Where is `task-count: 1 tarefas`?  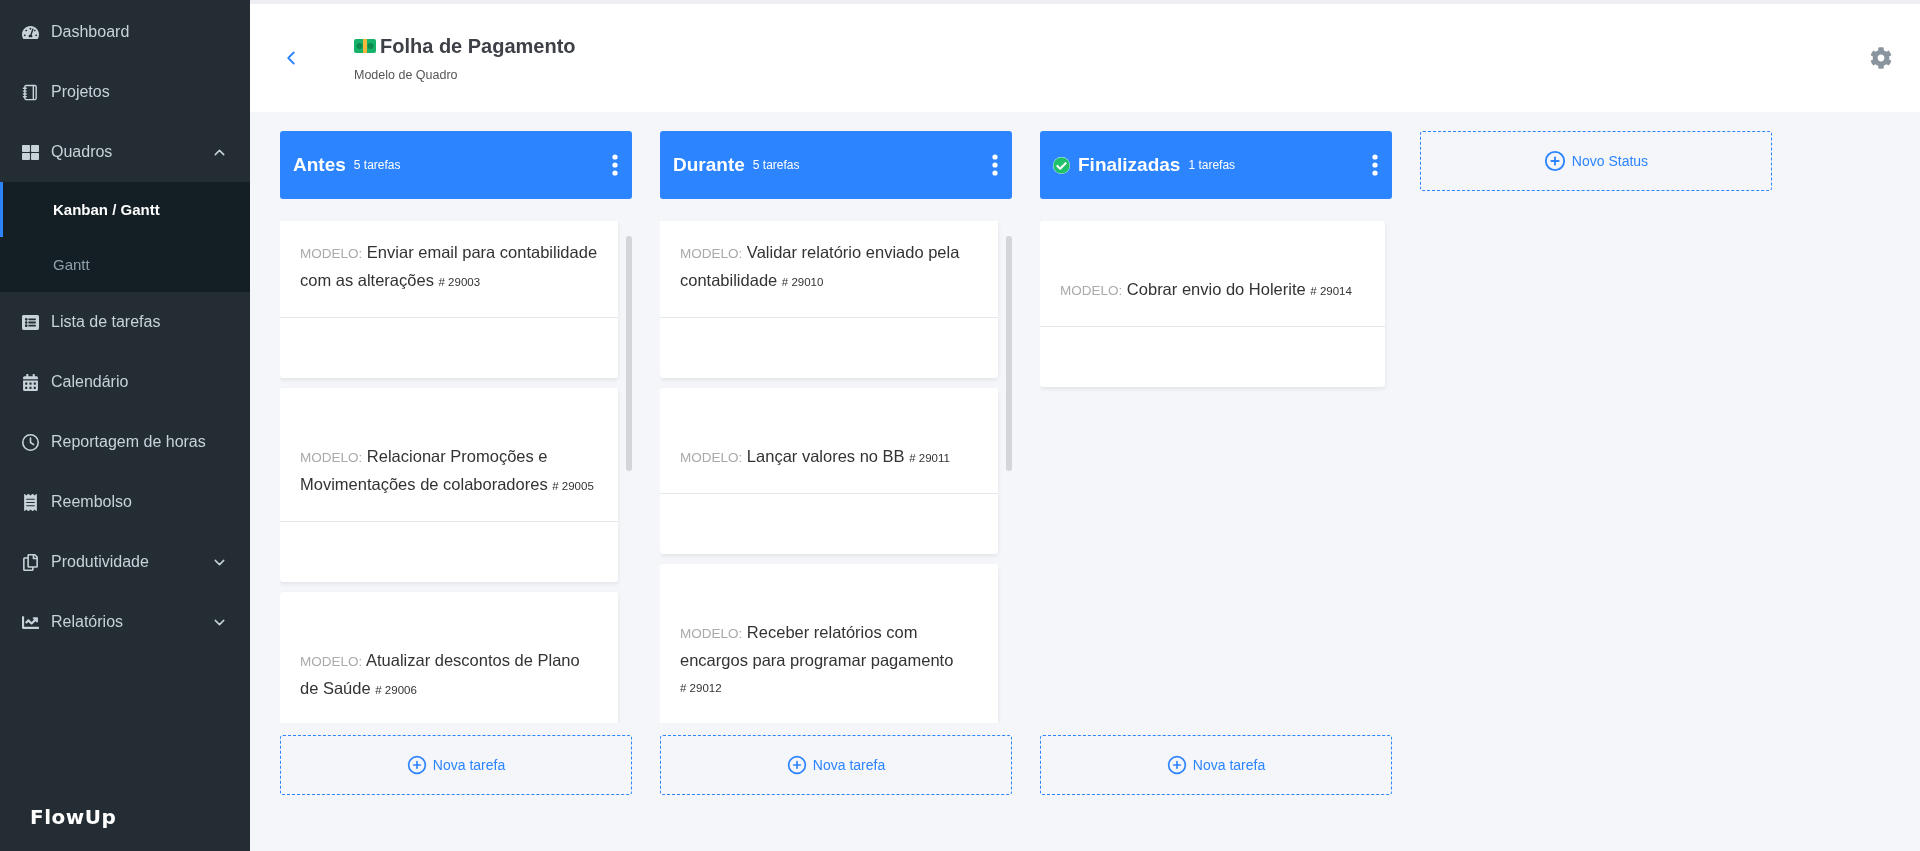
task-count: 1 tarefas is located at coordinates (1212, 165).